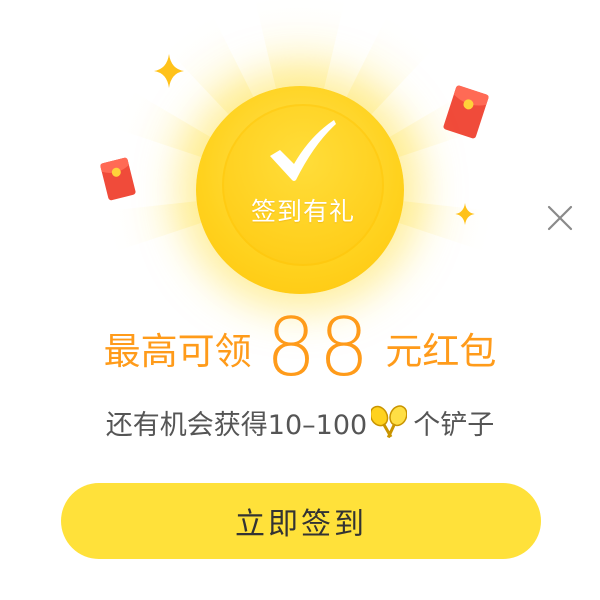  I want to click on headline-suffix: 元红包, so click(441, 351).